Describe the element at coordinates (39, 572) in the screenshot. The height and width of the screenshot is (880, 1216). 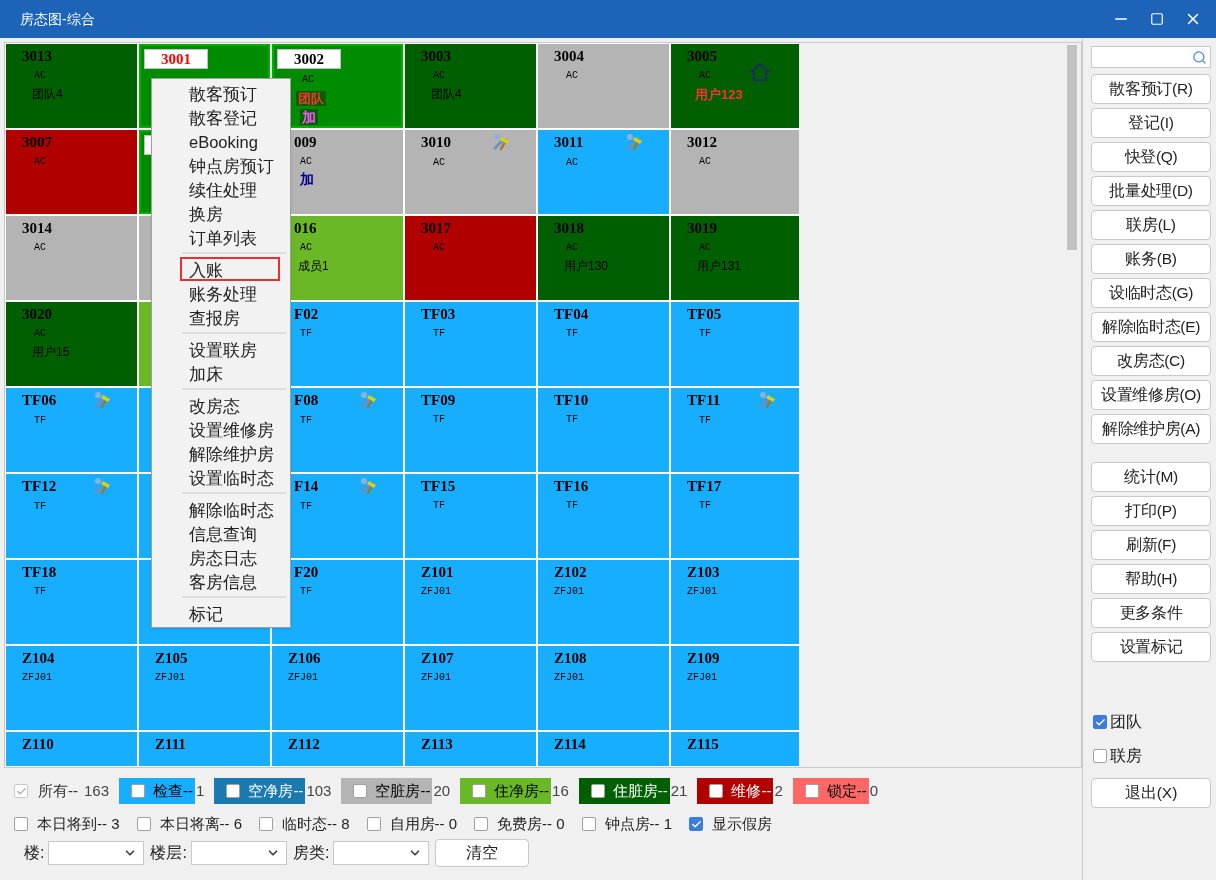
I see `room-number: TF18` at that location.